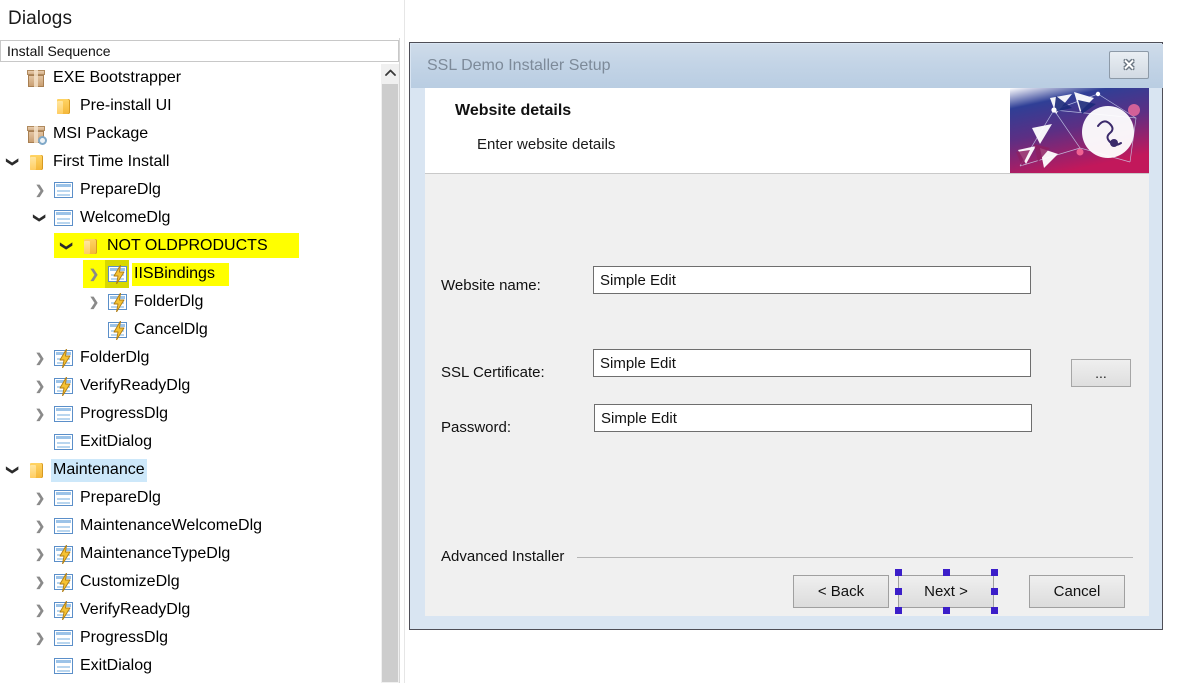  What do you see at coordinates (946, 572) in the screenshot?
I see `selection-handle-top-center` at bounding box center [946, 572].